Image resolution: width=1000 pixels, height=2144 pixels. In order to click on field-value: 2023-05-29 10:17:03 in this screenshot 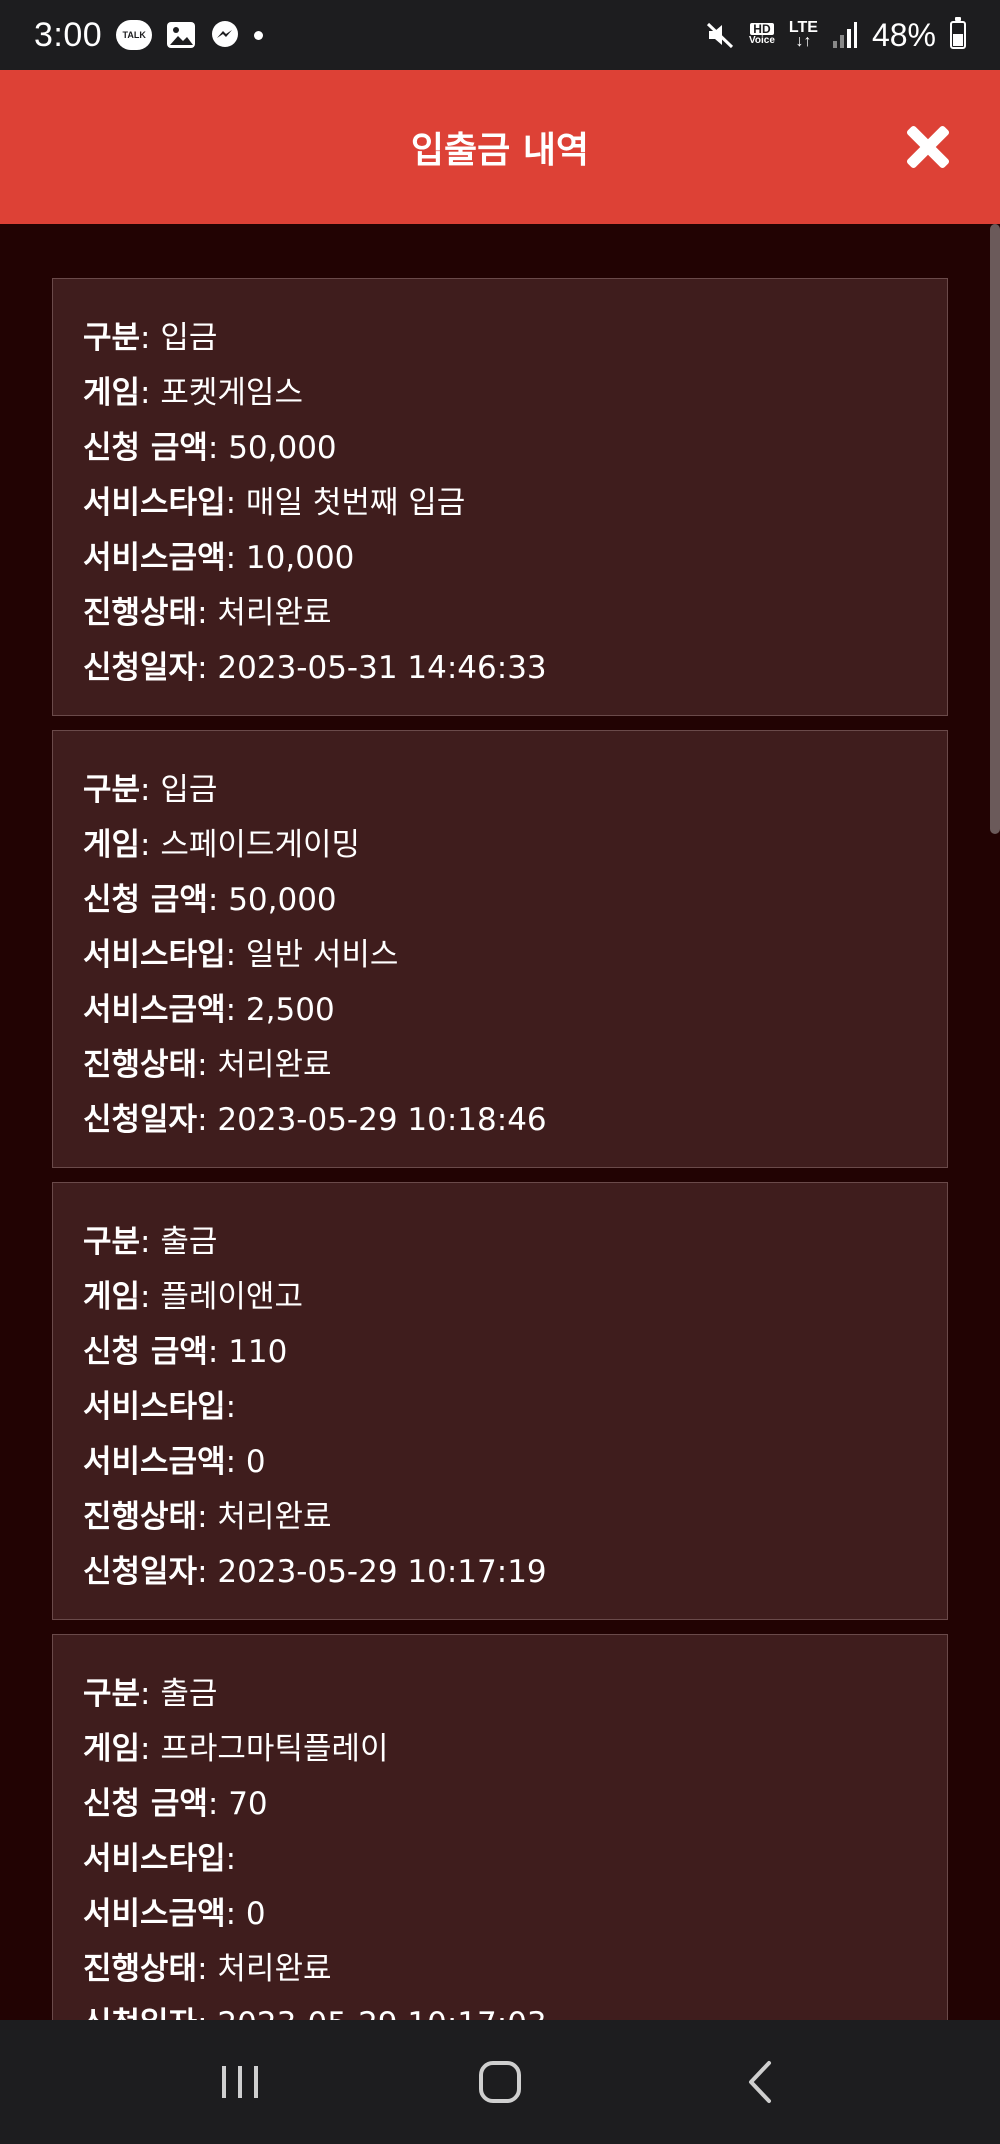, I will do `click(381, 2013)`.